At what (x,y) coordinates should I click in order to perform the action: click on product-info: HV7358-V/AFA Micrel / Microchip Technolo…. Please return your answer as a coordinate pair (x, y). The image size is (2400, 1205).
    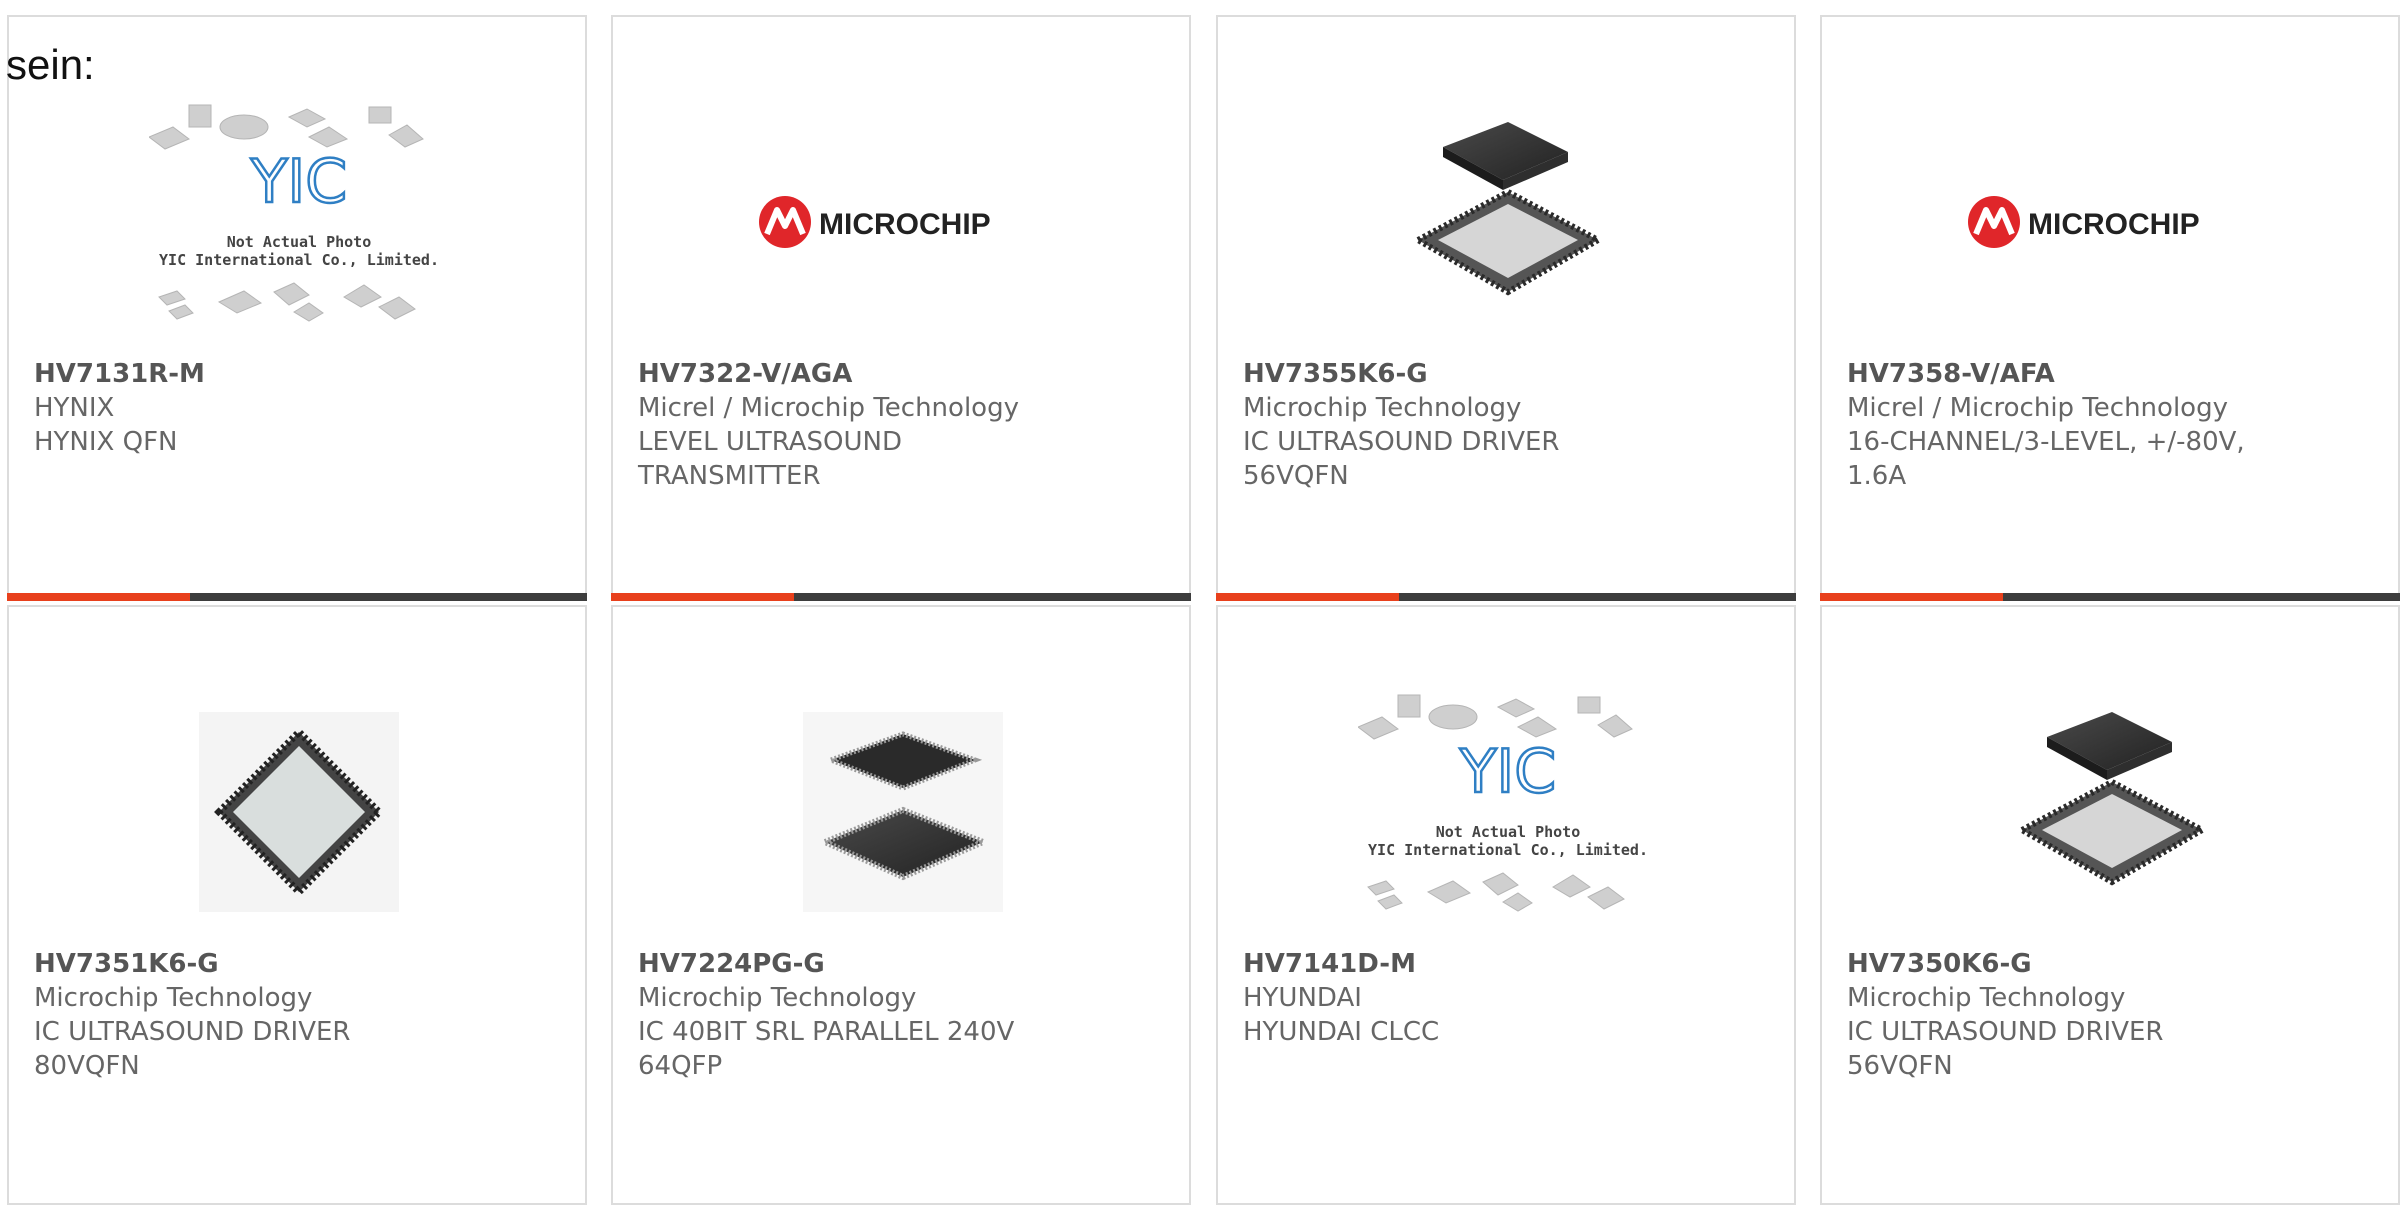
    Looking at the image, I should click on (2057, 425).